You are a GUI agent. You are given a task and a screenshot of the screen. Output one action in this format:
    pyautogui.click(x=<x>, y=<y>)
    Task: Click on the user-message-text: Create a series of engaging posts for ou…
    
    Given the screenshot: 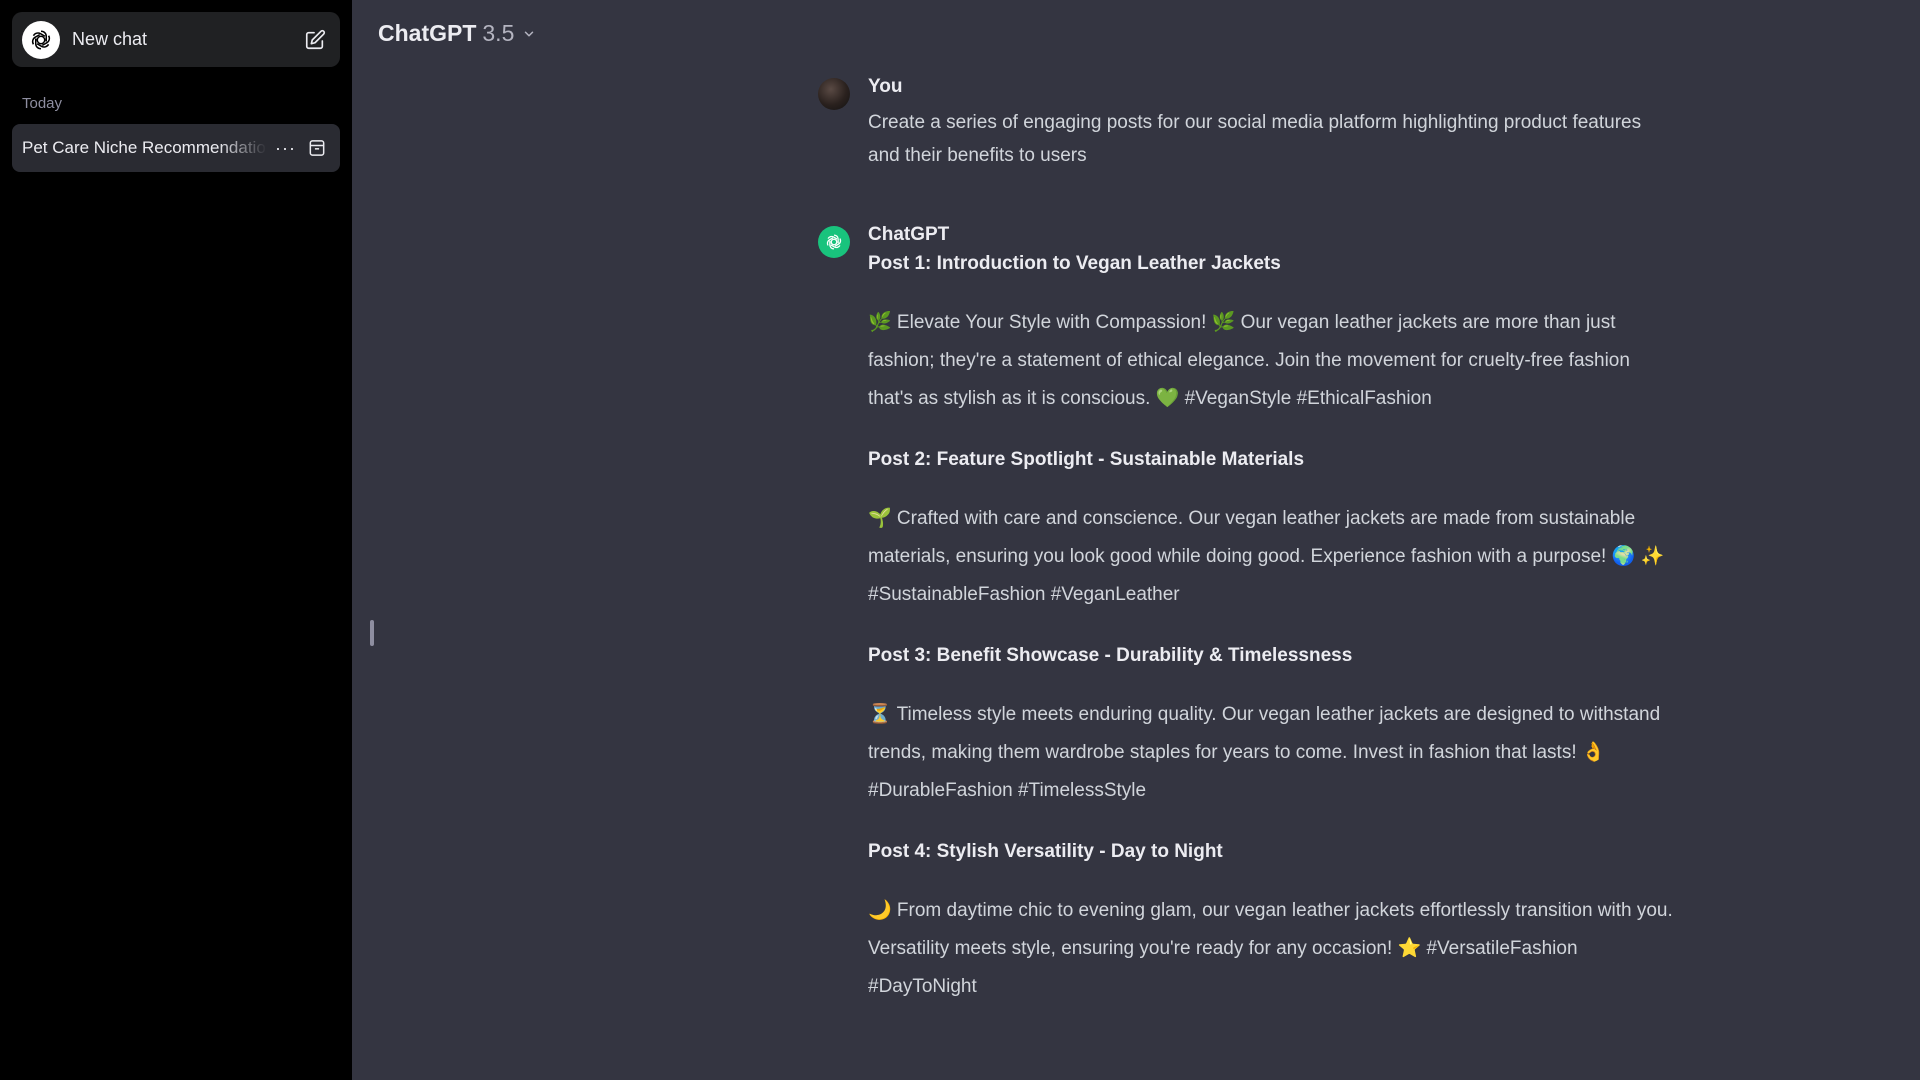 What is the action you would take?
    pyautogui.click(x=1255, y=139)
    